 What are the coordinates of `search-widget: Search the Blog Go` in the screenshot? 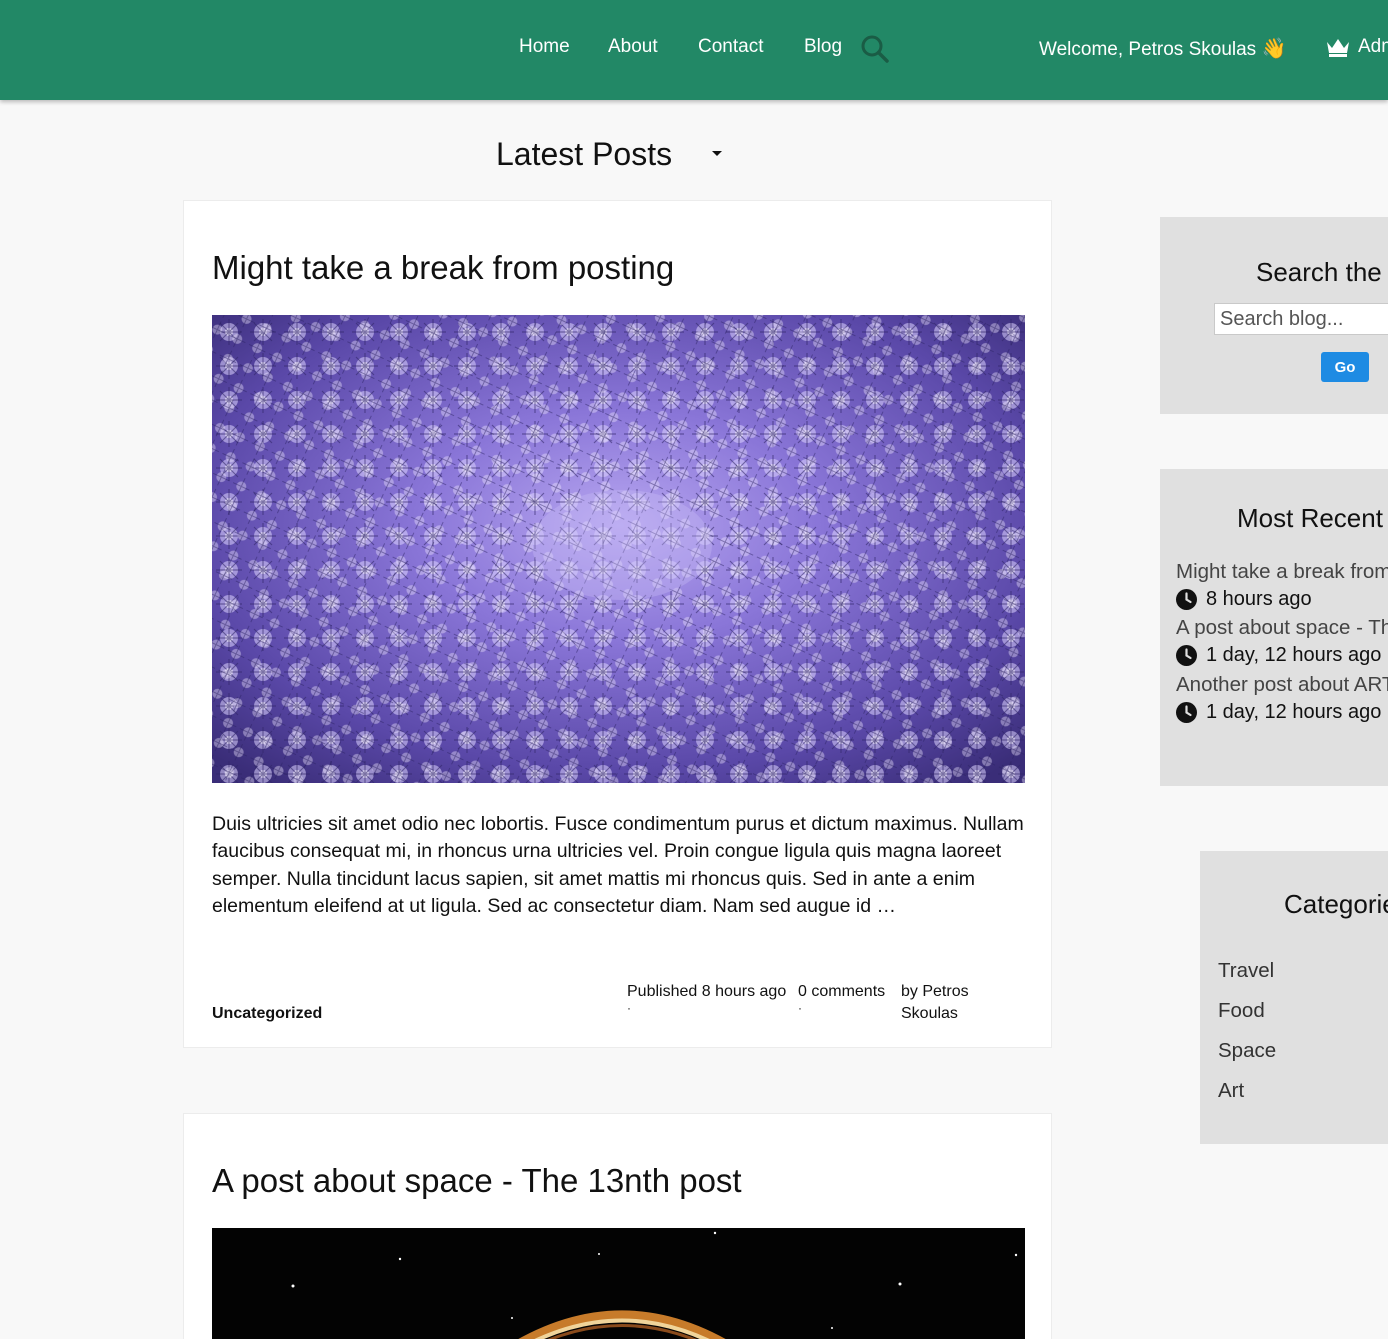 It's located at (1274, 315).